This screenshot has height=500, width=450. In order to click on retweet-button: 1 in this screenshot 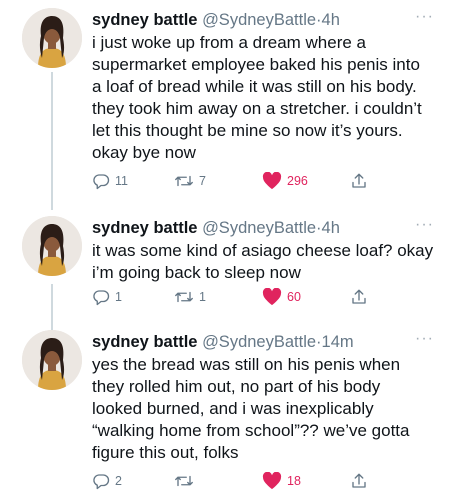, I will do `click(190, 297)`.